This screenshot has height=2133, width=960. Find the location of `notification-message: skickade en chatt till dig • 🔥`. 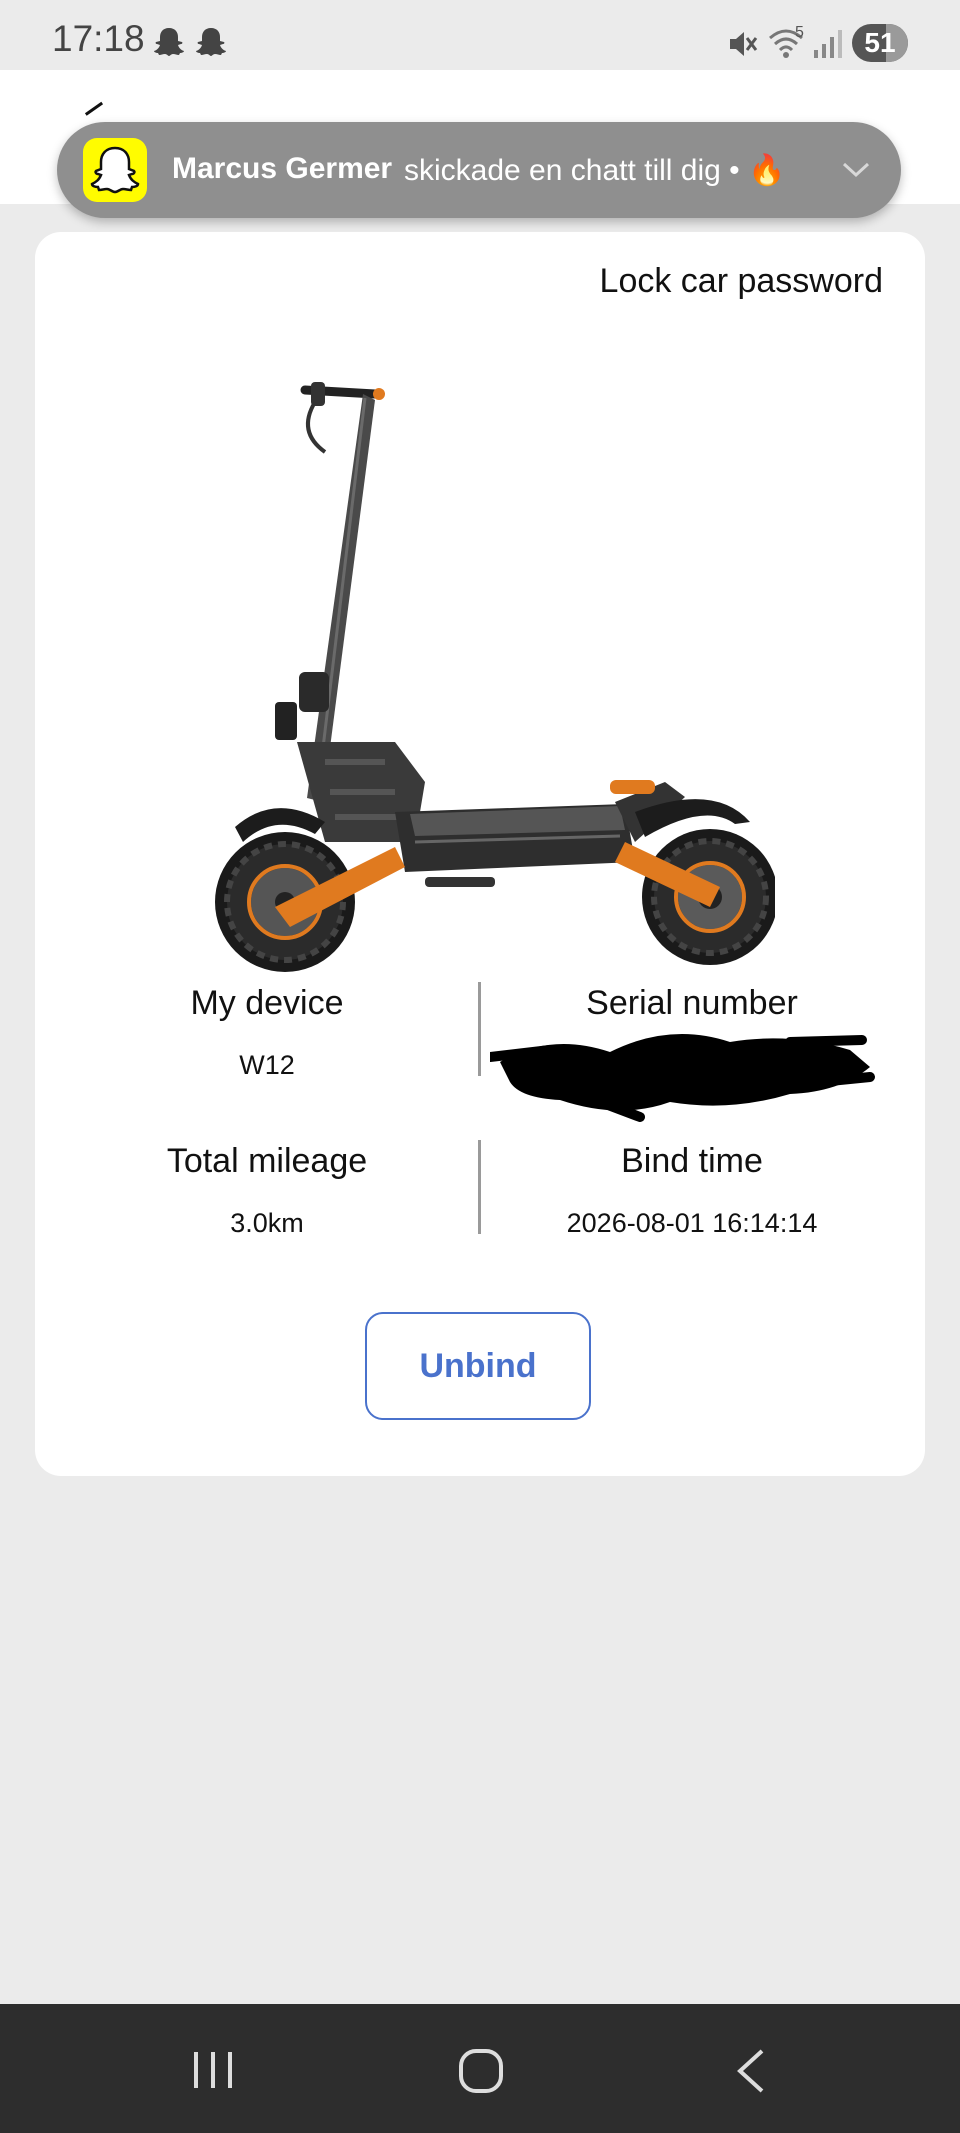

notification-message: skickade en chatt till dig • 🔥 is located at coordinates (595, 170).